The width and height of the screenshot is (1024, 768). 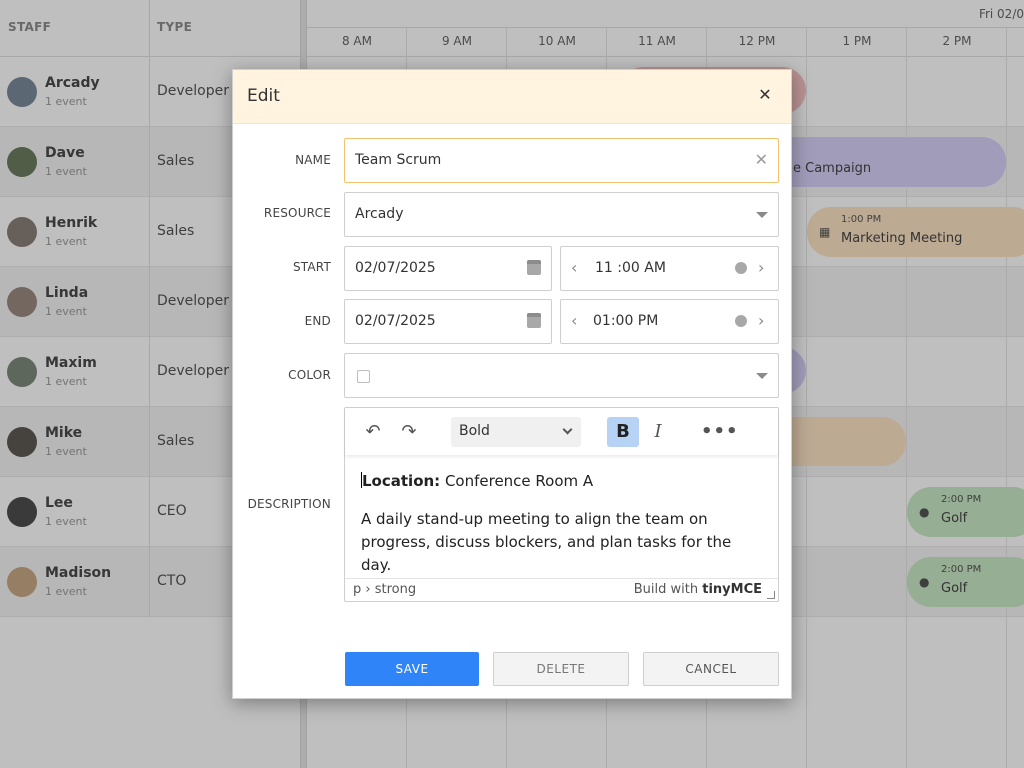 What do you see at coordinates (412, 669) in the screenshot?
I see `save-button: SAVE` at bounding box center [412, 669].